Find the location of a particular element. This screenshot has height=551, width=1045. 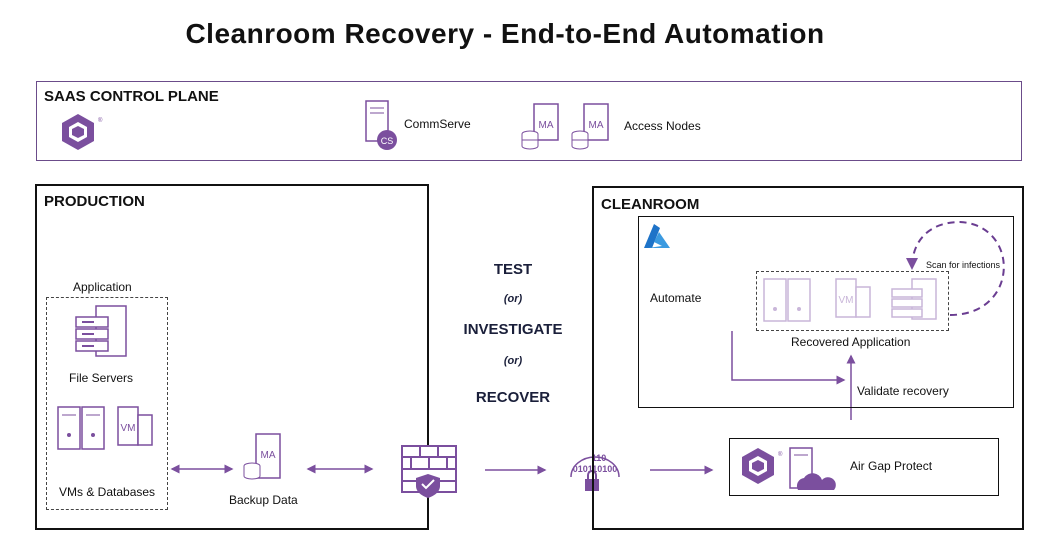

recovered-application-label: Recovered Application is located at coordinates (851, 342).